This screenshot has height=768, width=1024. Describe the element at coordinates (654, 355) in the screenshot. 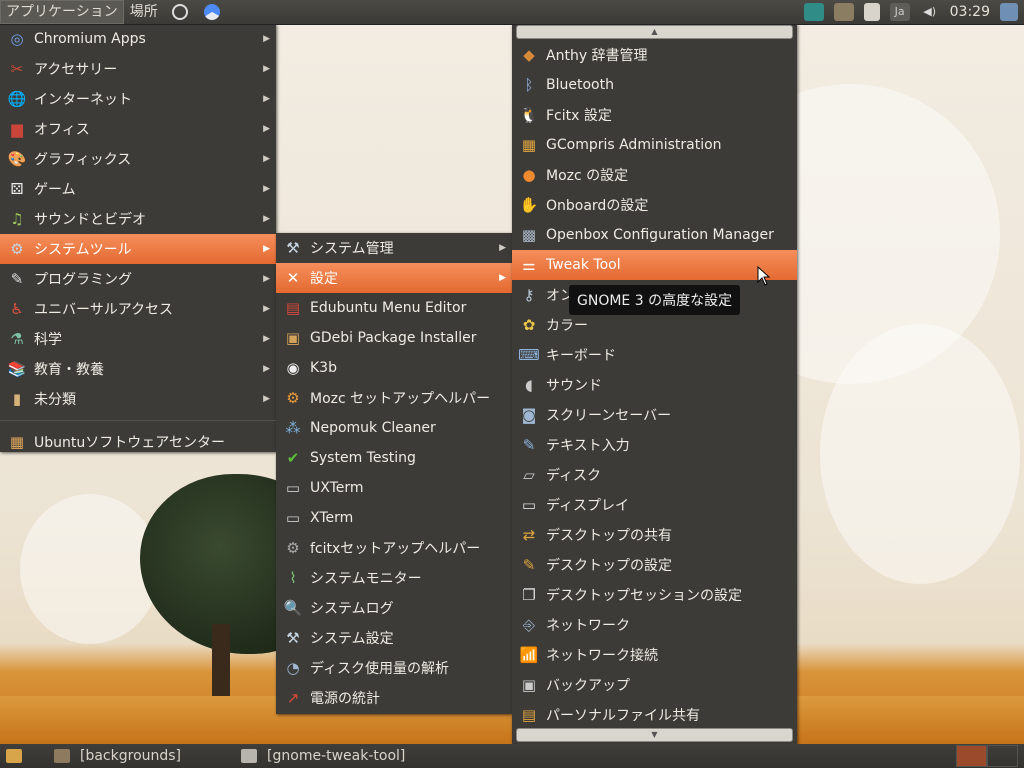

I see `menu-item-keyboard: ⌨ キーボード` at that location.